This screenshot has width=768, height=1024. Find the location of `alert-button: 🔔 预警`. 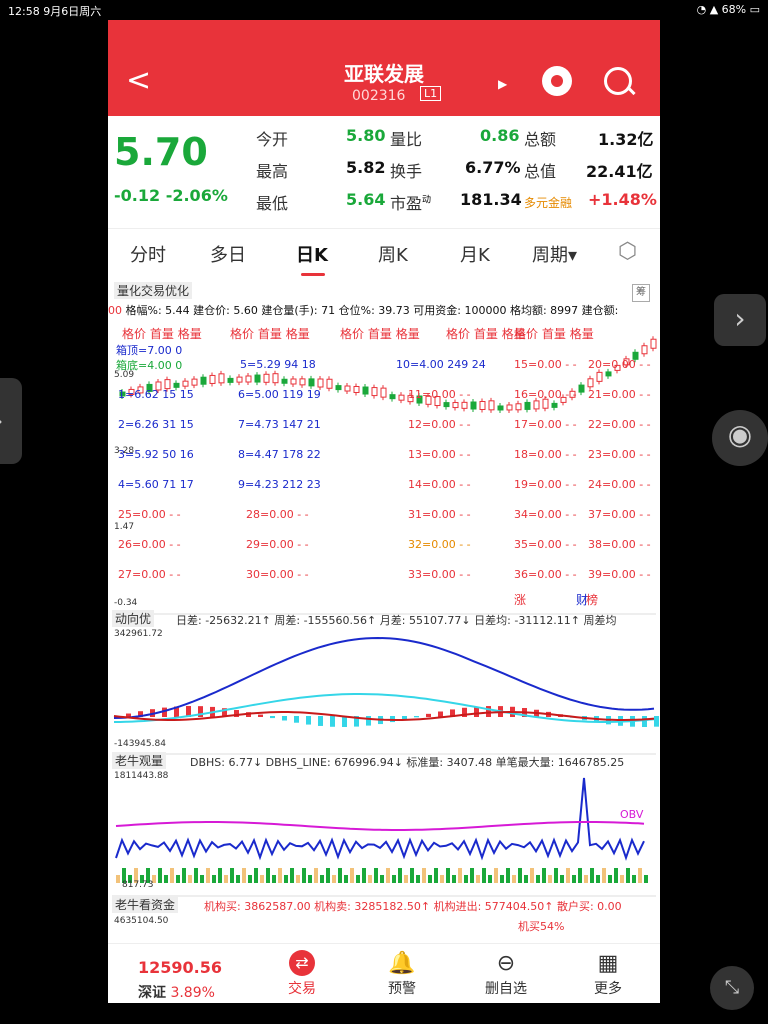

alert-button: 🔔 预警 is located at coordinates (402, 974).